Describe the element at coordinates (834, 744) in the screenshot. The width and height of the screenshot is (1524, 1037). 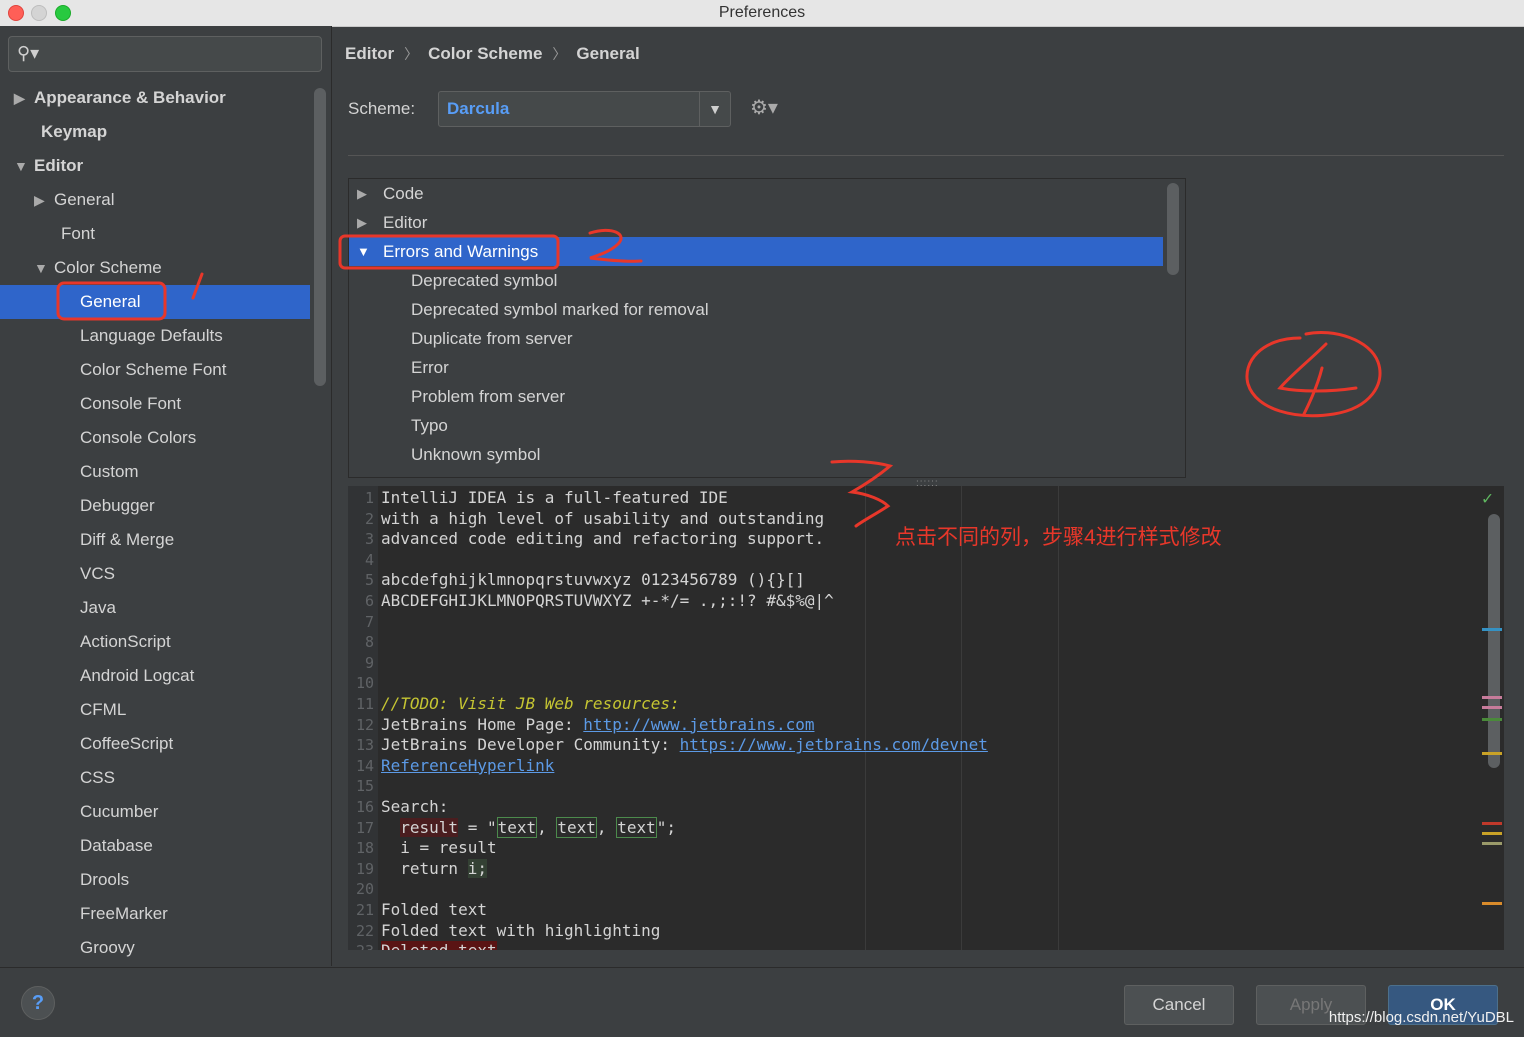
I see `jetbrains-devnet-link: https://www.jetbrains.com/devnet` at that location.